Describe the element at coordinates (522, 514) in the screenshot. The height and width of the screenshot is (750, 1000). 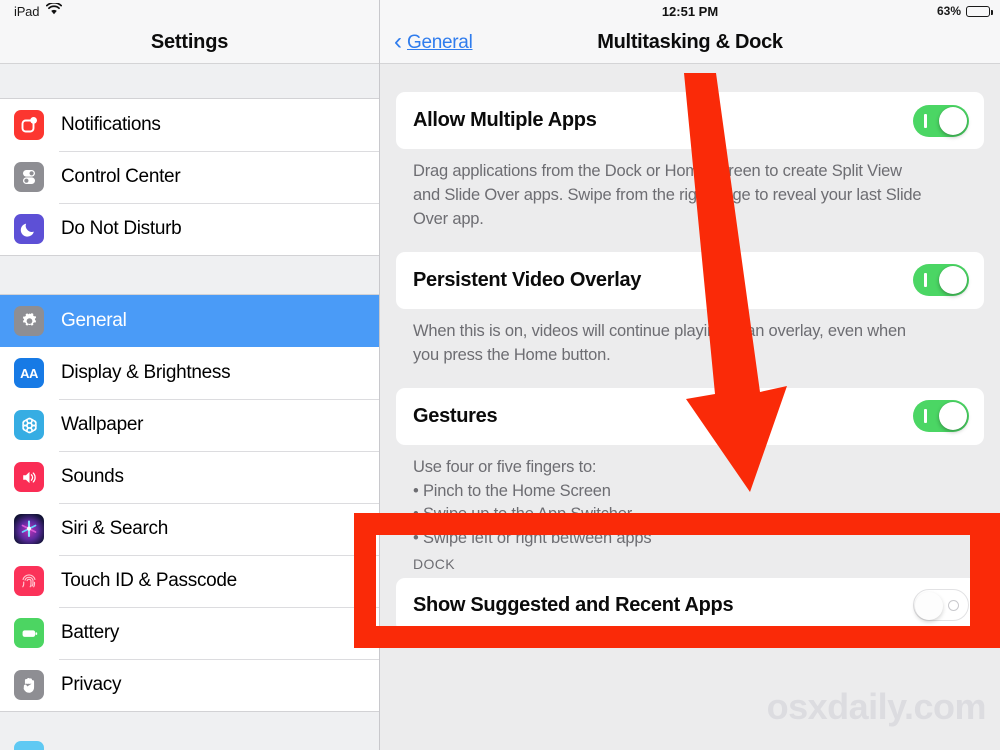
I see `footnote-line: • Swipe up to the App Switcher` at that location.